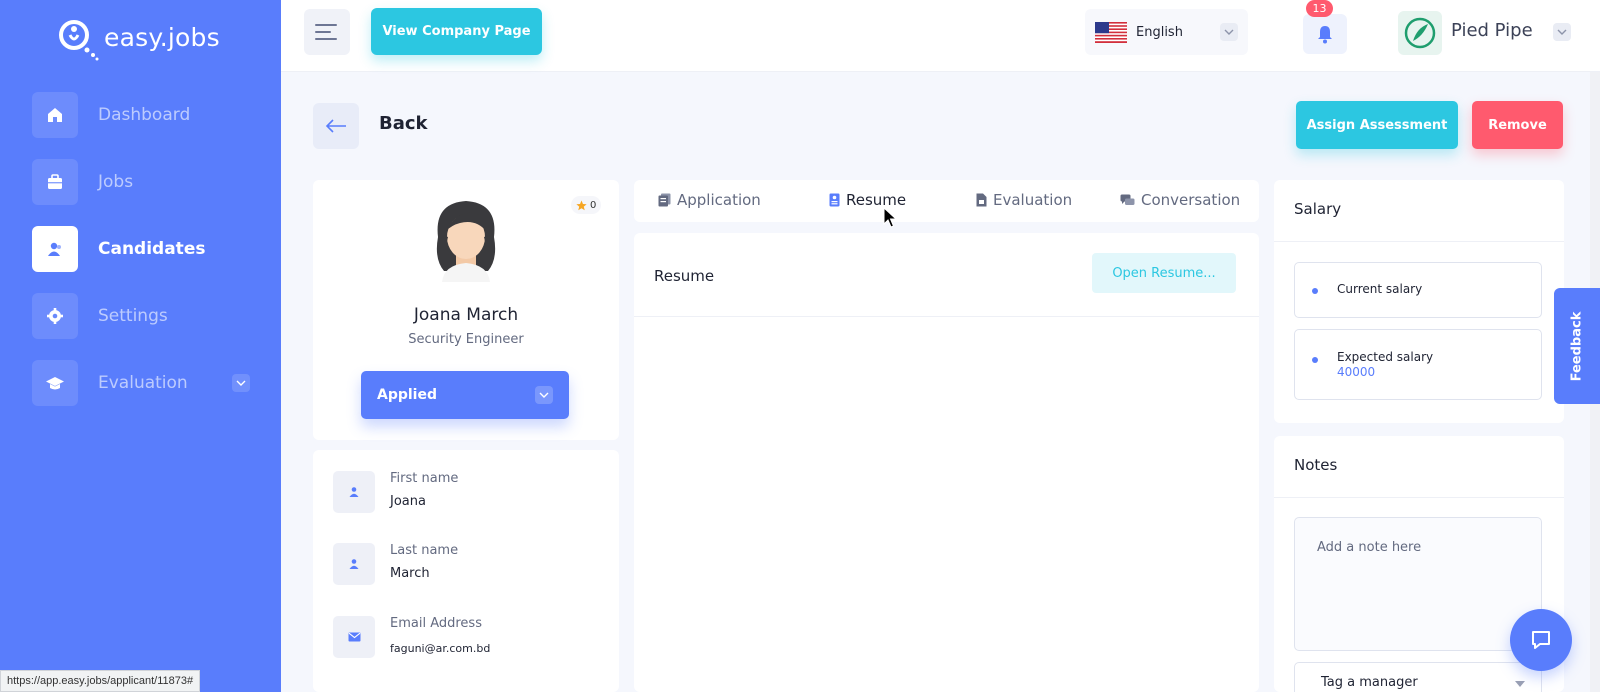 The image size is (1600, 692). Describe the element at coordinates (410, 573) in the screenshot. I see `field-value: March` at that location.